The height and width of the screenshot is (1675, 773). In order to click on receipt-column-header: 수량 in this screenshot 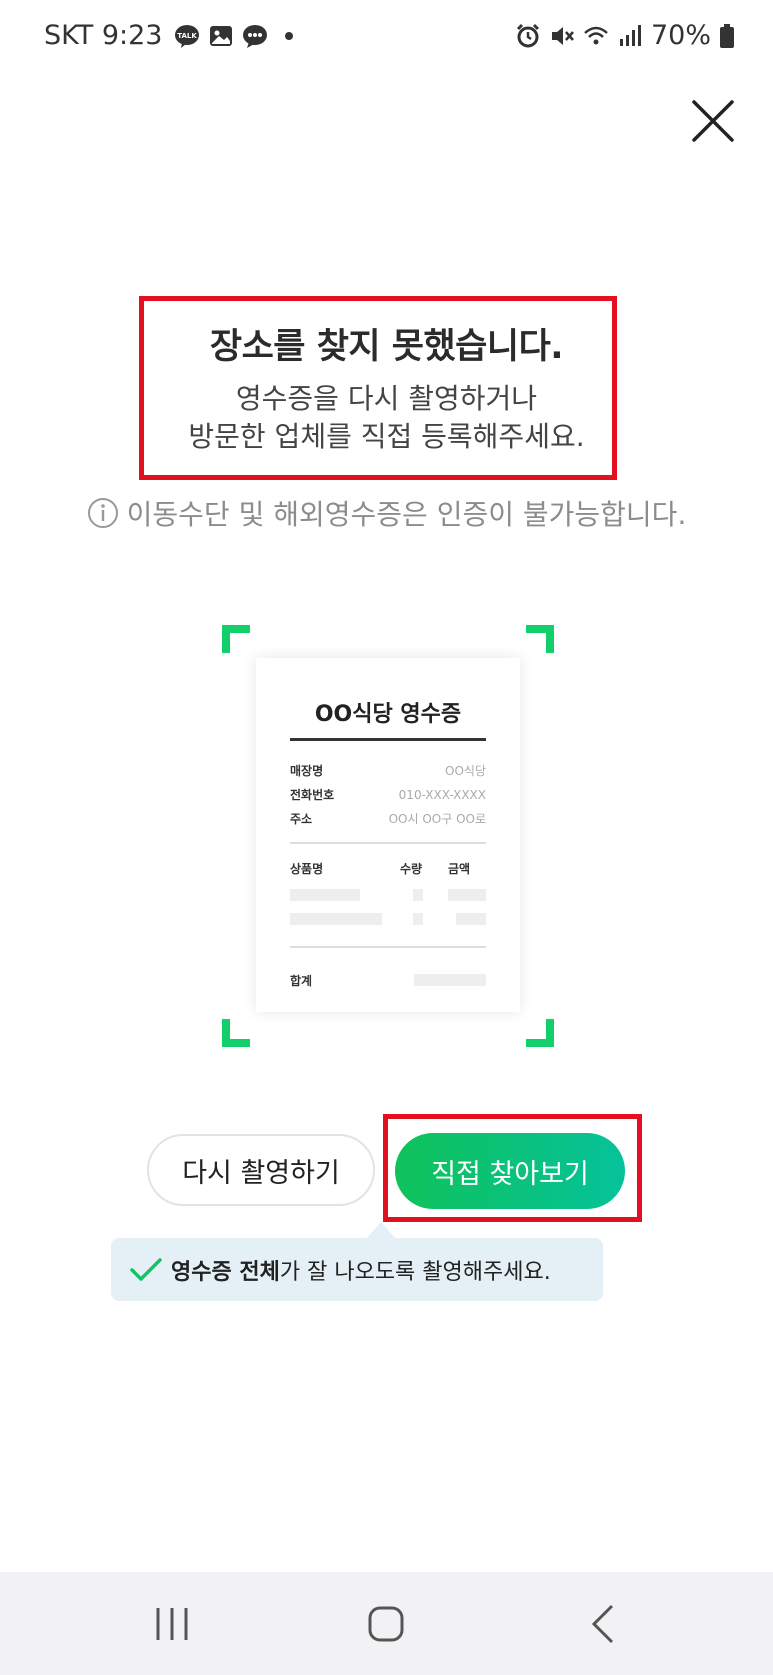, I will do `click(411, 869)`.